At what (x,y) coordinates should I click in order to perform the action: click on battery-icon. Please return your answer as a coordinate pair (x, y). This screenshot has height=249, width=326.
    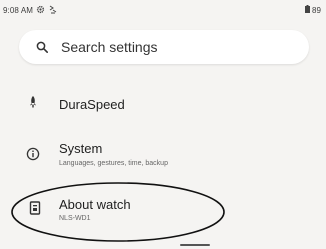
    Looking at the image, I should click on (307, 9).